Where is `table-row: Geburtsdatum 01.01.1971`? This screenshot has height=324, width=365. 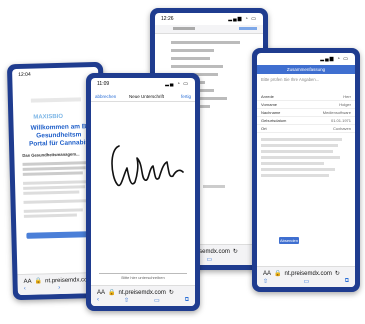 table-row: Geburtsdatum 01.01.1971 is located at coordinates (306, 121).